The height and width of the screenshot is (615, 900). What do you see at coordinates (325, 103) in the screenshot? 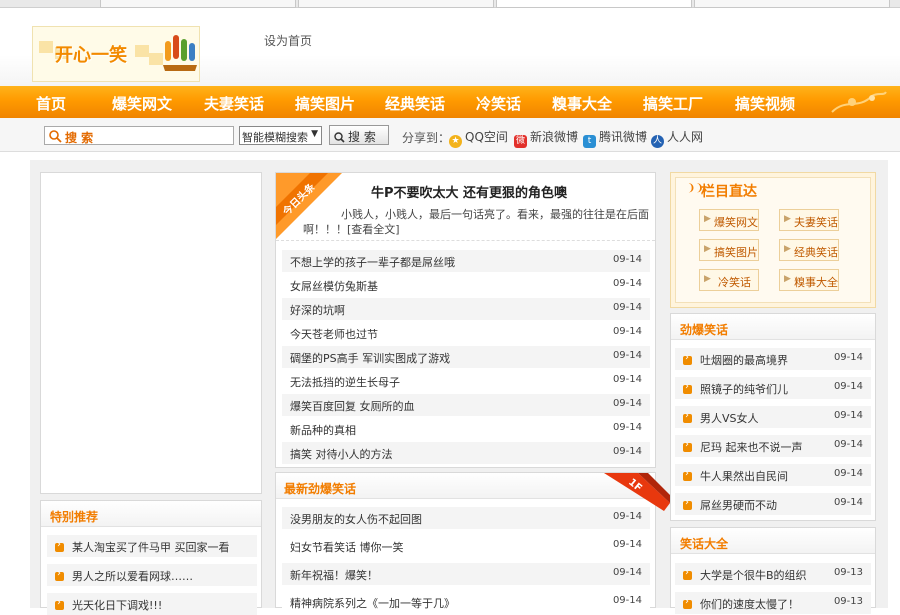
I see `nav-item-funny-pictures: 搞笑图片` at bounding box center [325, 103].